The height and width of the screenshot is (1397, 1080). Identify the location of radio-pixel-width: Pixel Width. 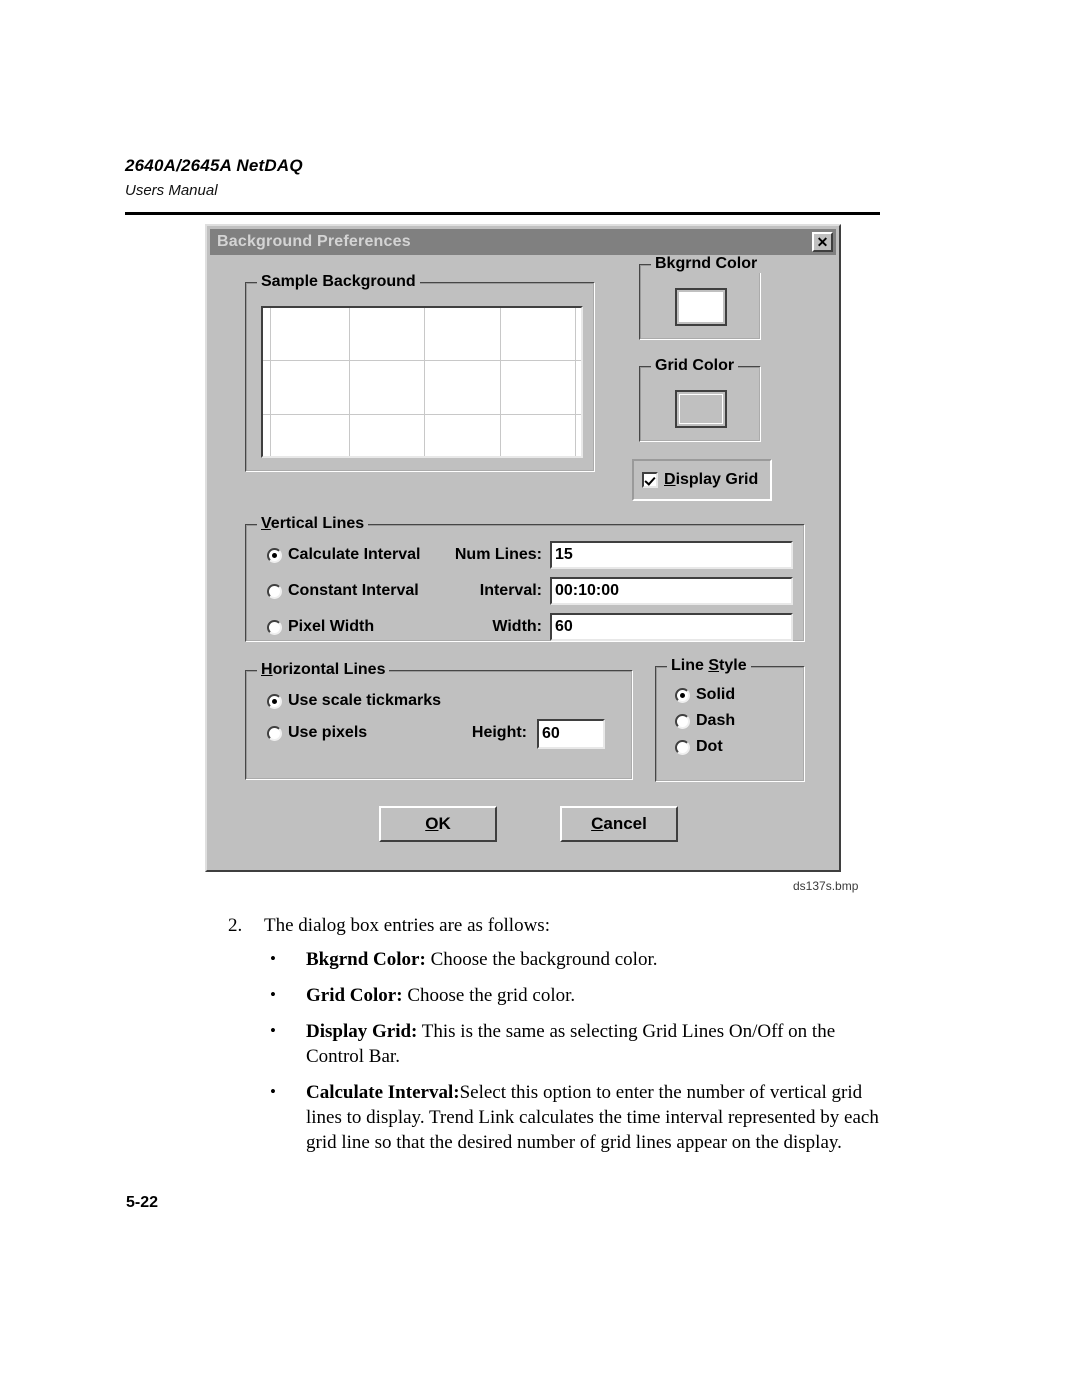
(320, 627).